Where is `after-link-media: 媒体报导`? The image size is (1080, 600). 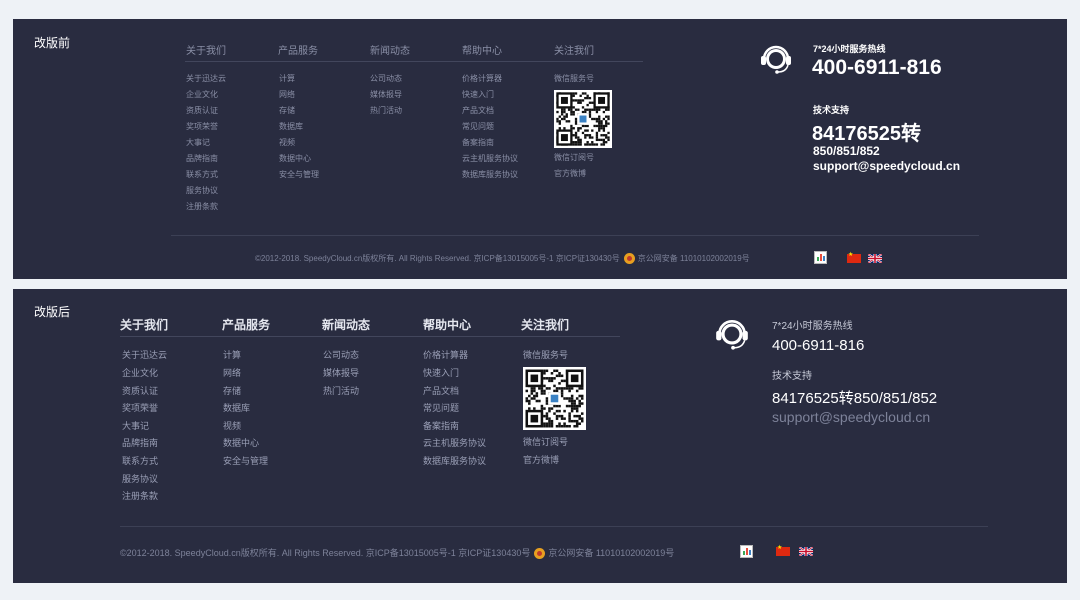
after-link-media: 媒体报导 is located at coordinates (341, 373).